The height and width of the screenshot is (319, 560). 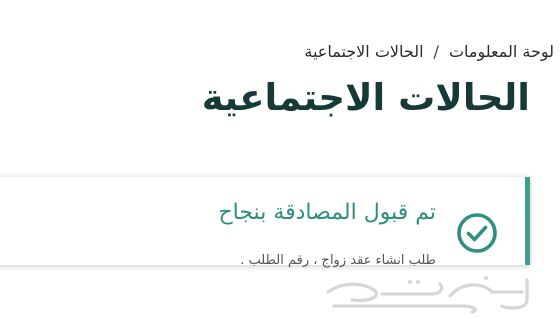 I want to click on check-circle-icon, so click(x=477, y=233).